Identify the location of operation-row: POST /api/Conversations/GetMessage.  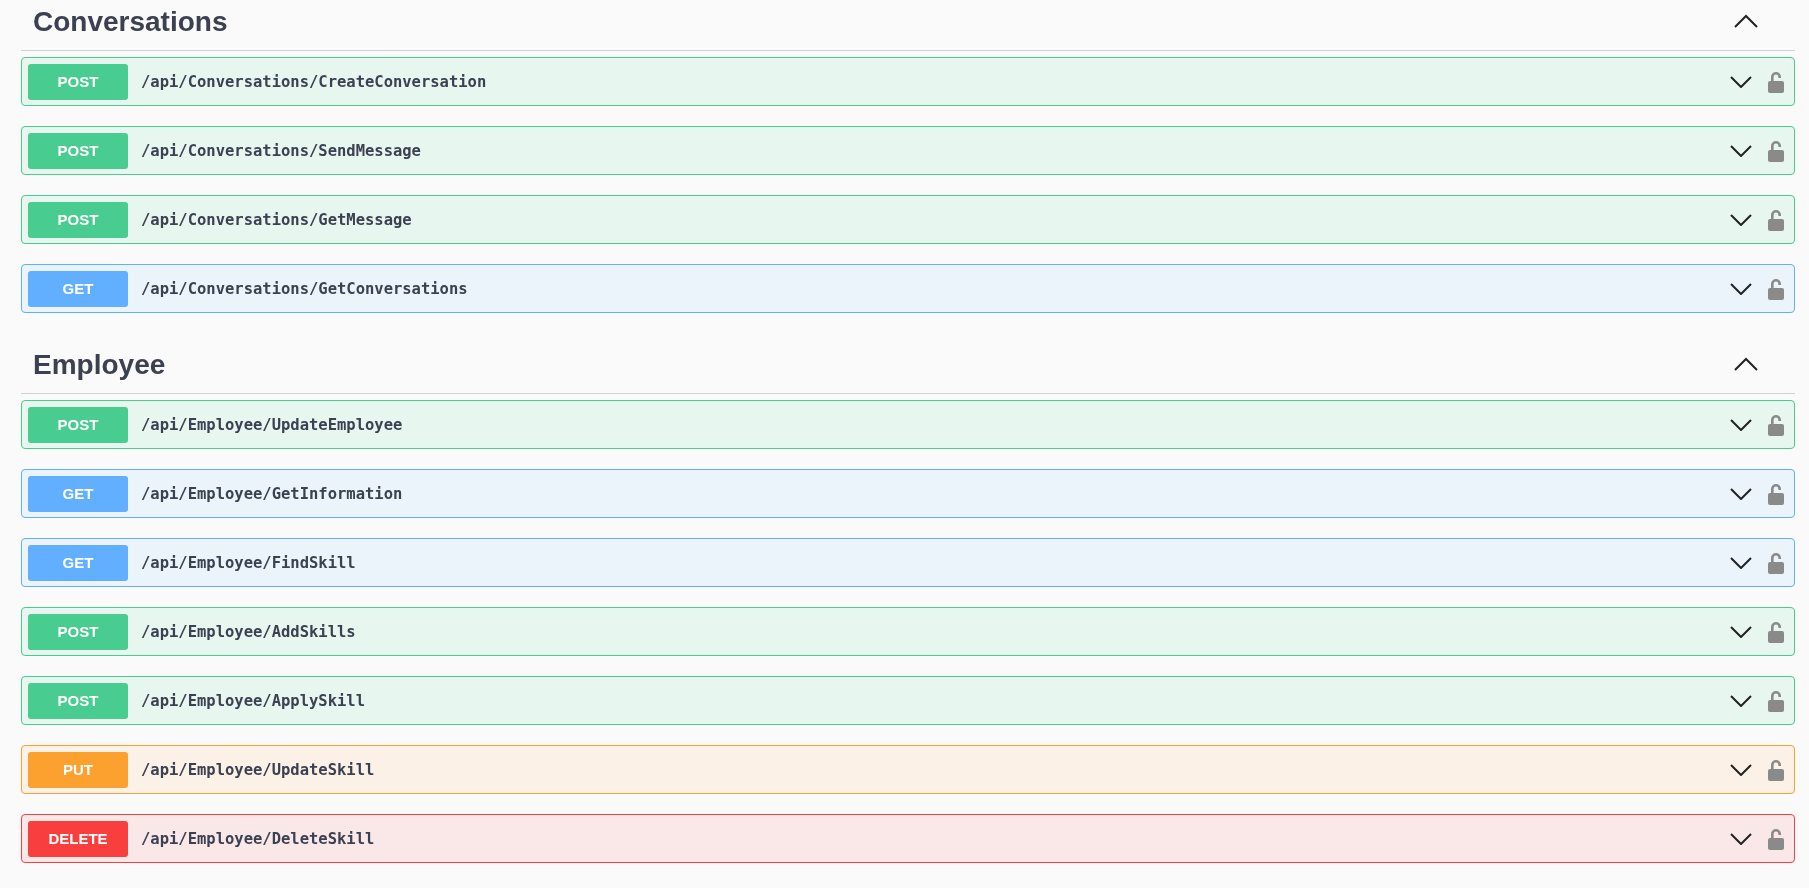
(908, 219).